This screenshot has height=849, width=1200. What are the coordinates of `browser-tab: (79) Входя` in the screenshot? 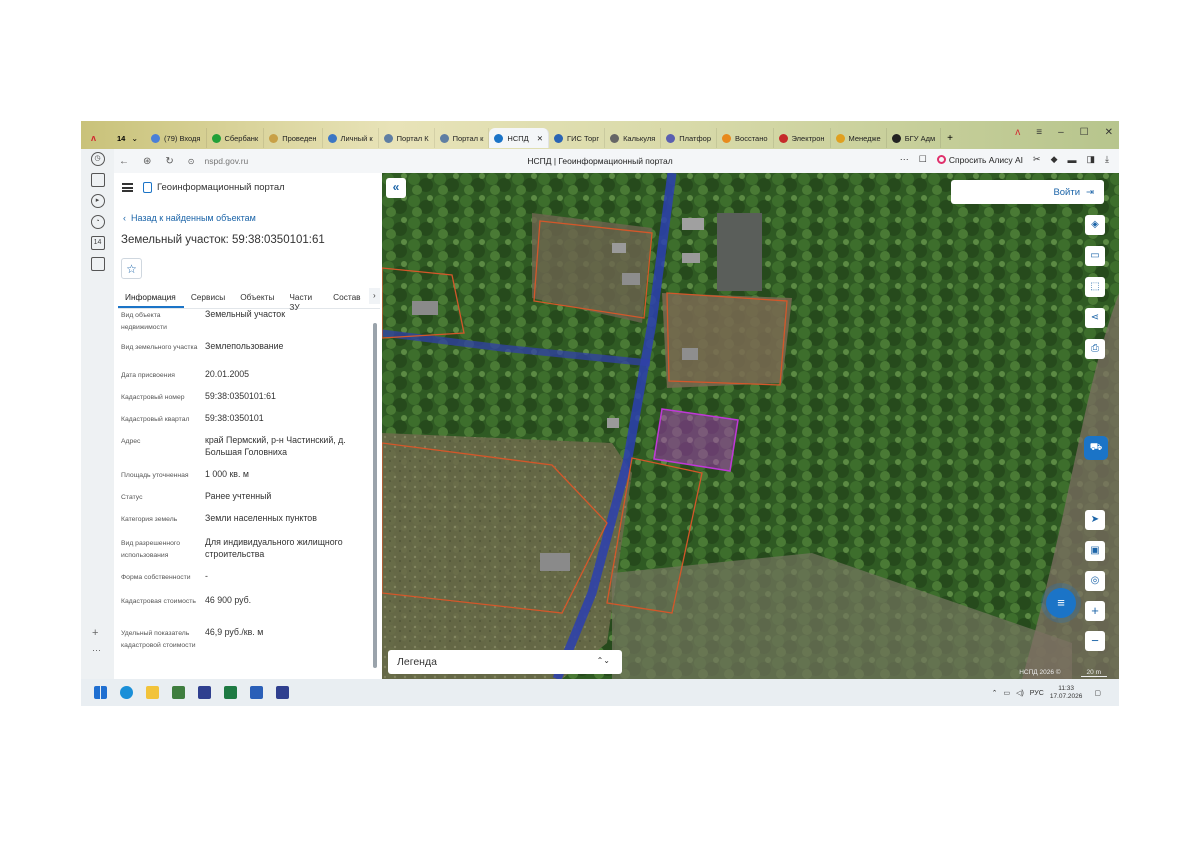 It's located at (176, 138).